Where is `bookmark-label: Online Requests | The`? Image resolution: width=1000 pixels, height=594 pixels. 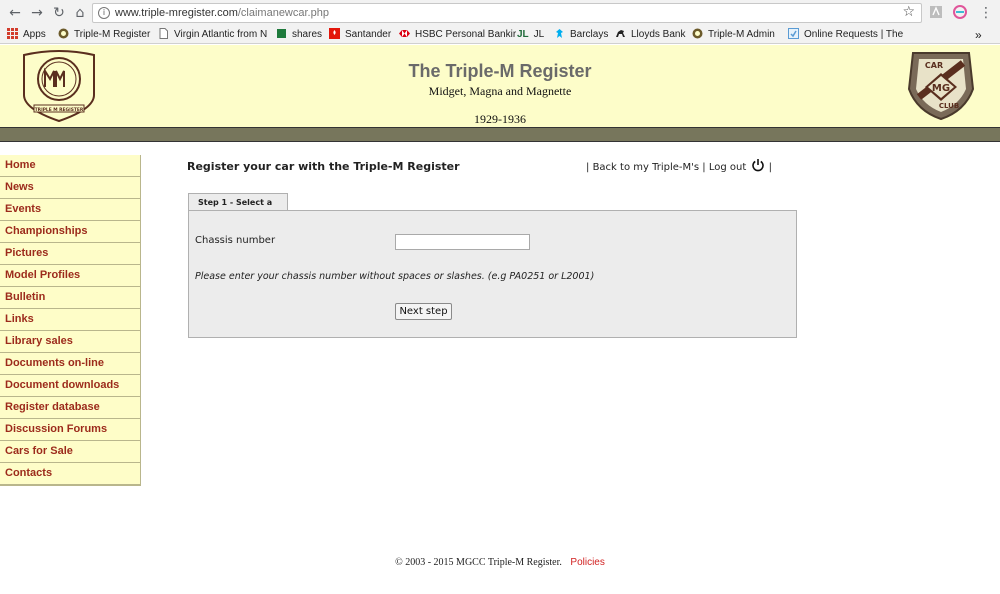 bookmark-label: Online Requests | The is located at coordinates (854, 34).